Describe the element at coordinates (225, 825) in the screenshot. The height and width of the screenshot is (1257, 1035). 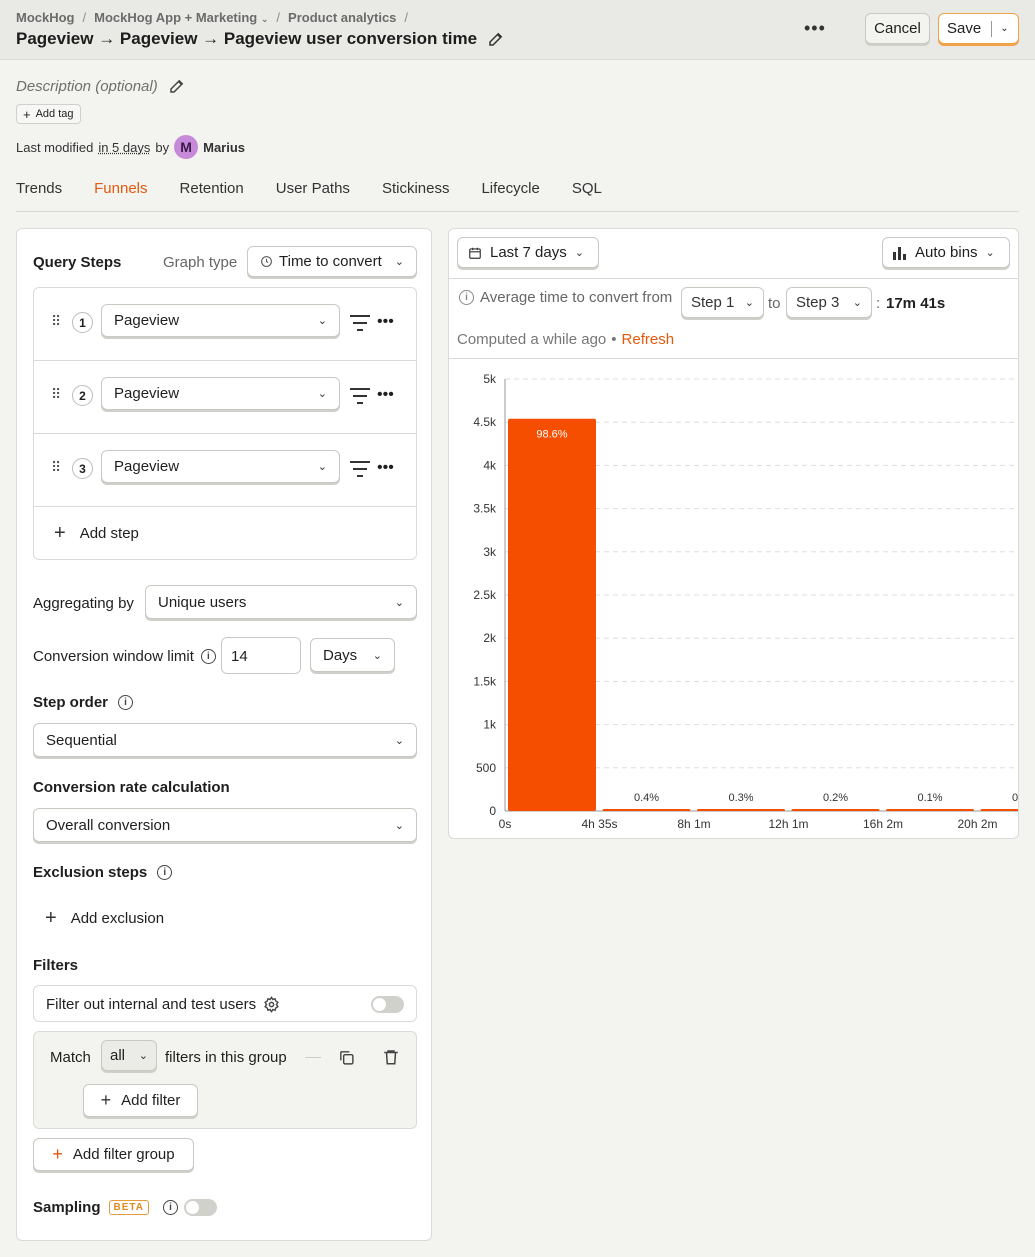
I see `conversion-rate-select: Overall conversion ⌄` at that location.